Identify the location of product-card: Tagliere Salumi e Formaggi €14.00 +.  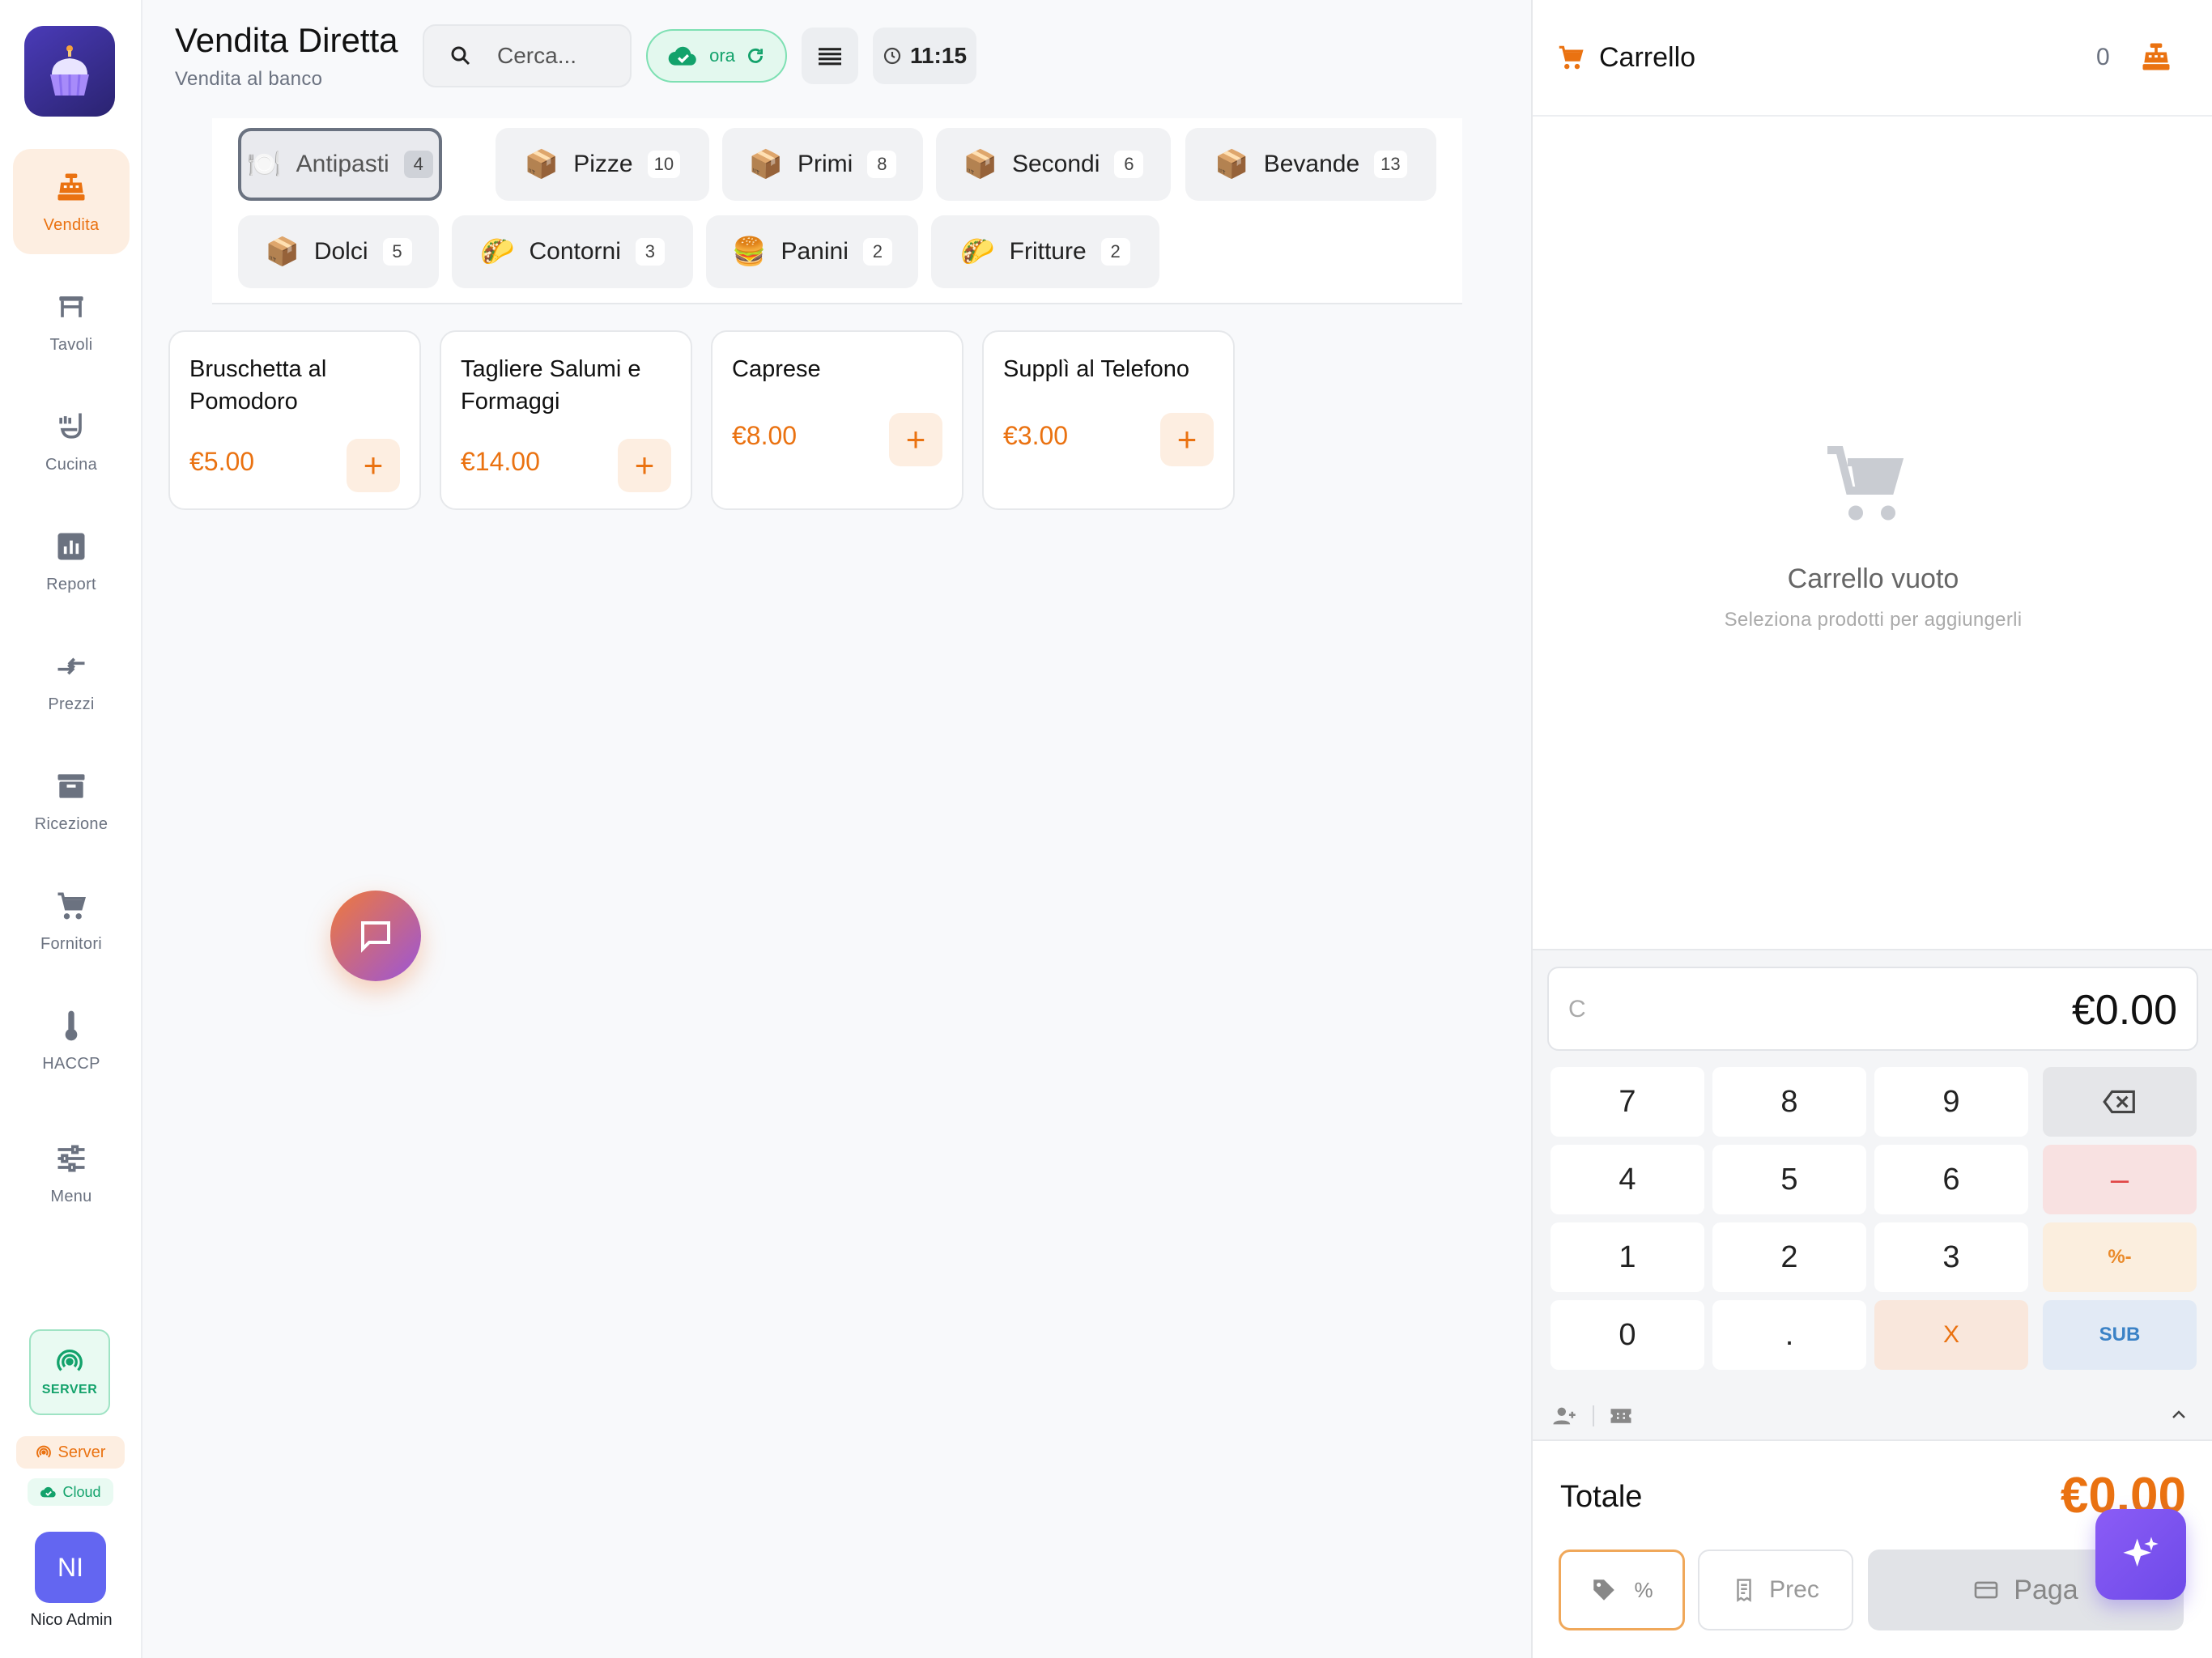
(566, 420).